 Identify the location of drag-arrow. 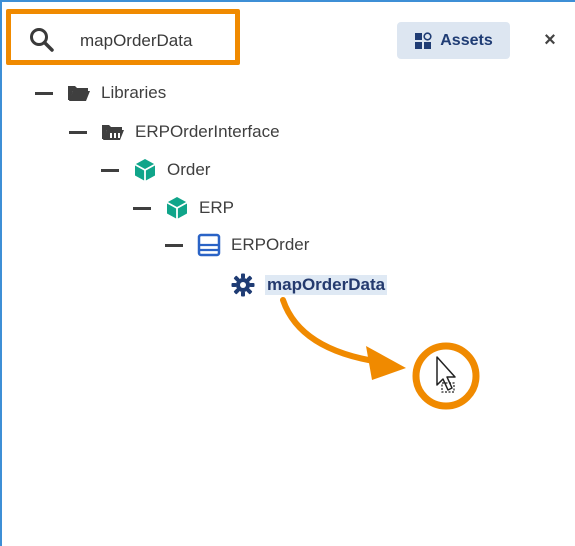
(331, 331).